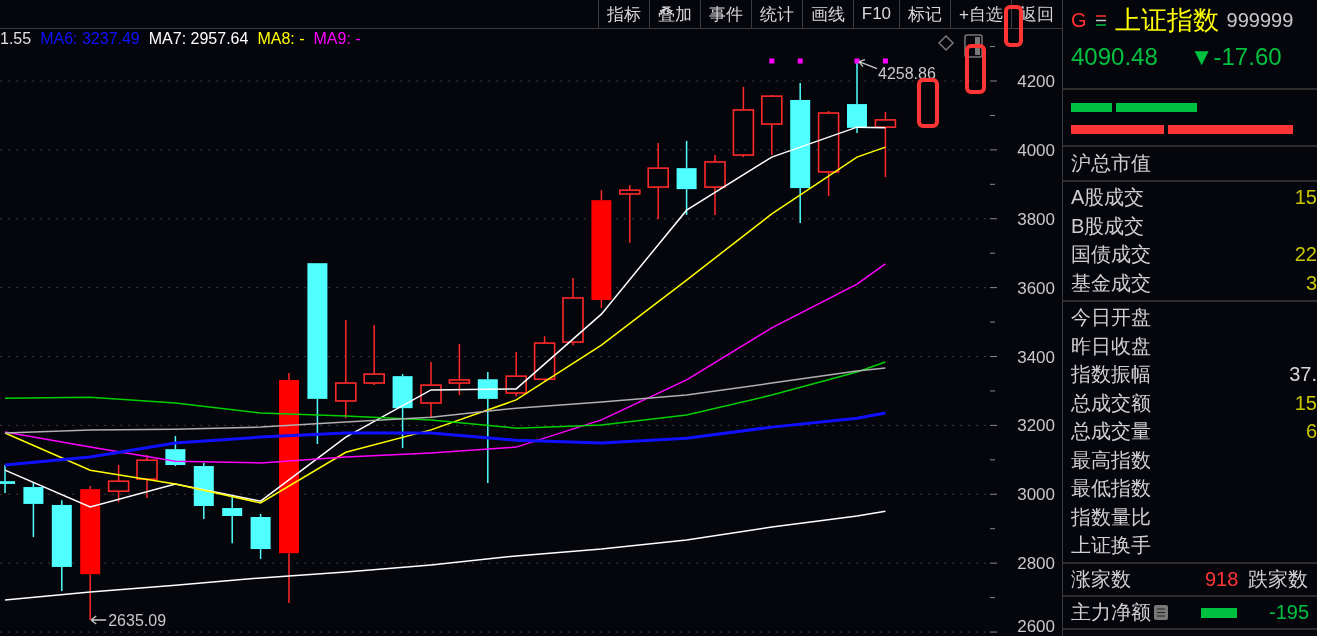 The image size is (1317, 636). What do you see at coordinates (1100, 20) in the screenshot?
I see `menu-icon` at bounding box center [1100, 20].